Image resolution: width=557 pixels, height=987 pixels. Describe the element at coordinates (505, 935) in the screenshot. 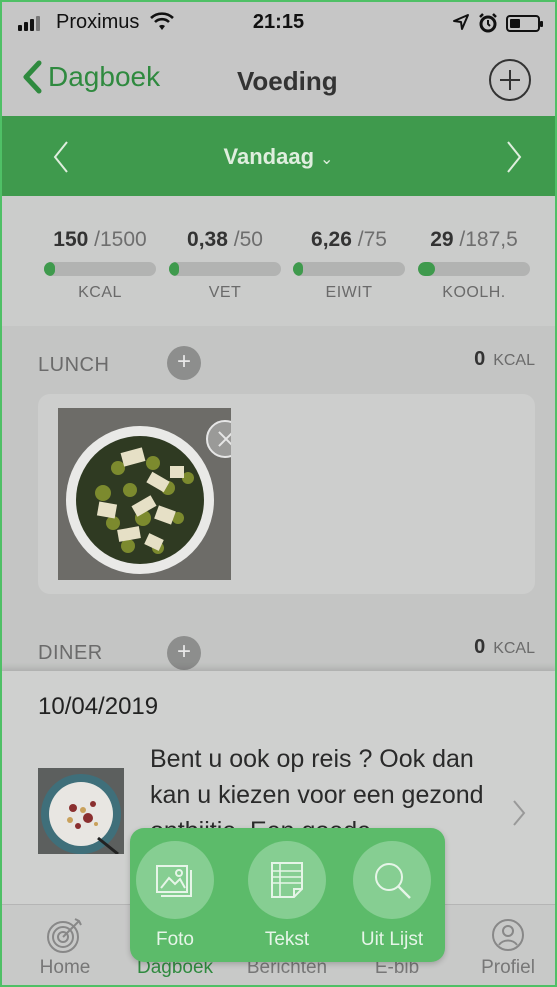

I see `profile-icon` at that location.